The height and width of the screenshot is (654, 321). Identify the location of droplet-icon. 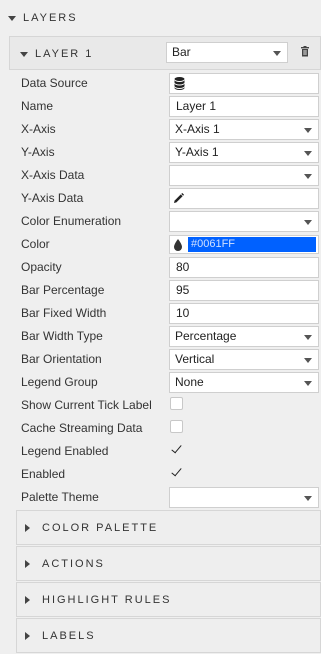
(178, 245).